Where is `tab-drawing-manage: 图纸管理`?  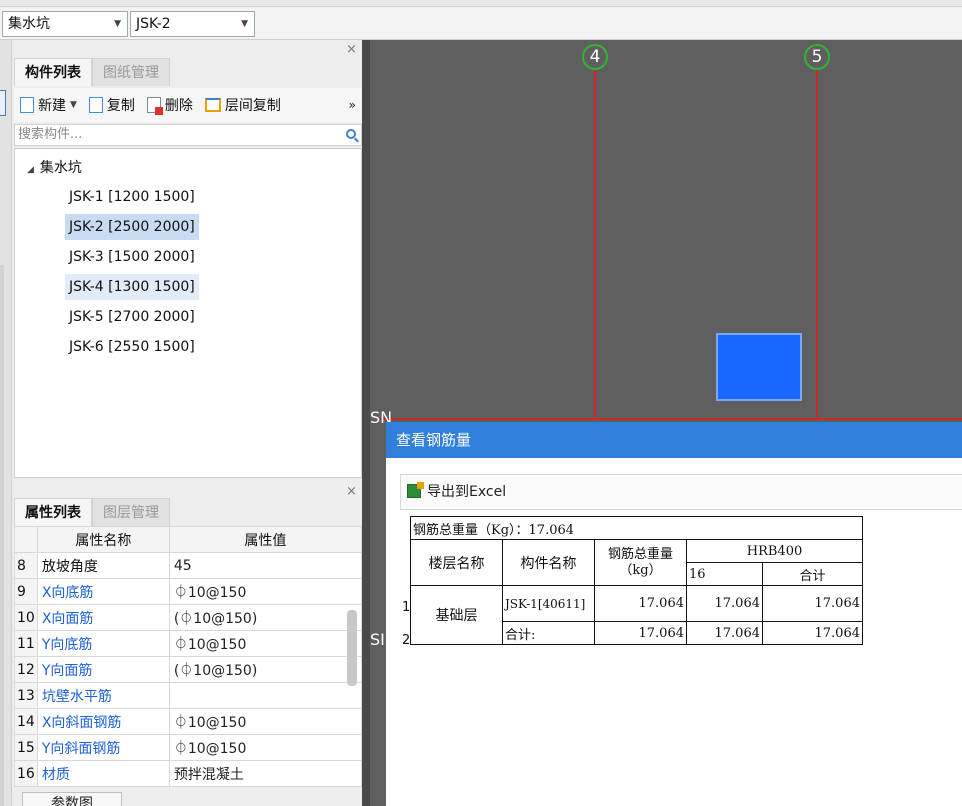
tab-drawing-manage: 图纸管理 is located at coordinates (131, 72).